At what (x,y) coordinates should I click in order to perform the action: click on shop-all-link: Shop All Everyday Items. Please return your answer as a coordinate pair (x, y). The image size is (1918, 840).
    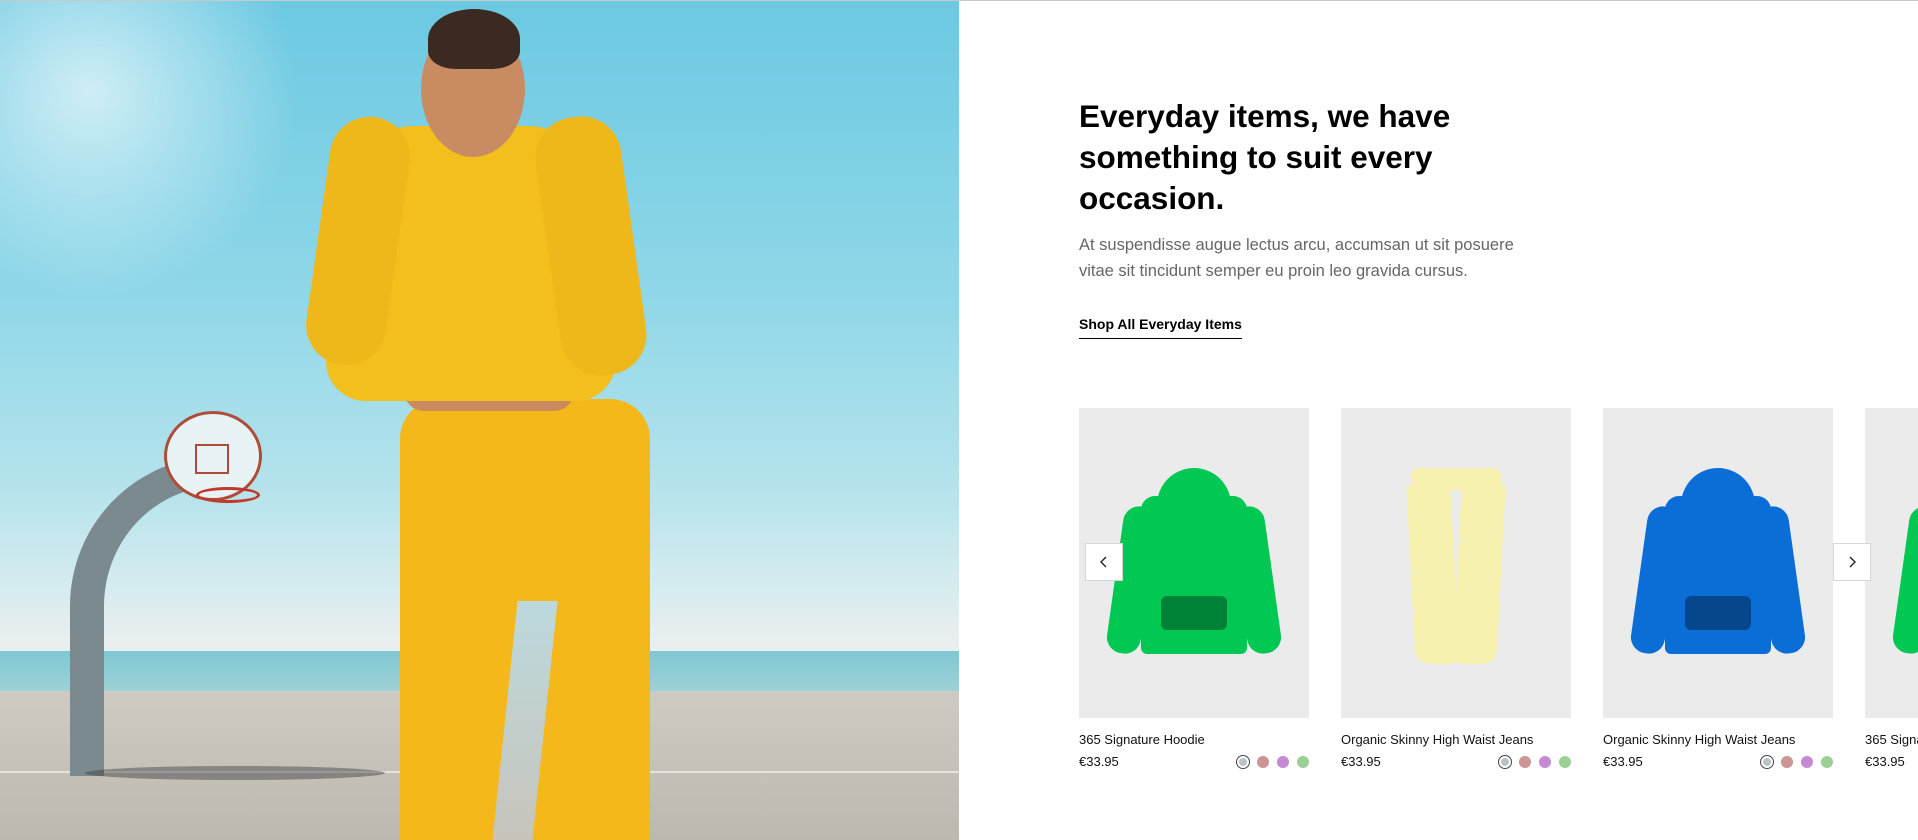
    Looking at the image, I should click on (1160, 327).